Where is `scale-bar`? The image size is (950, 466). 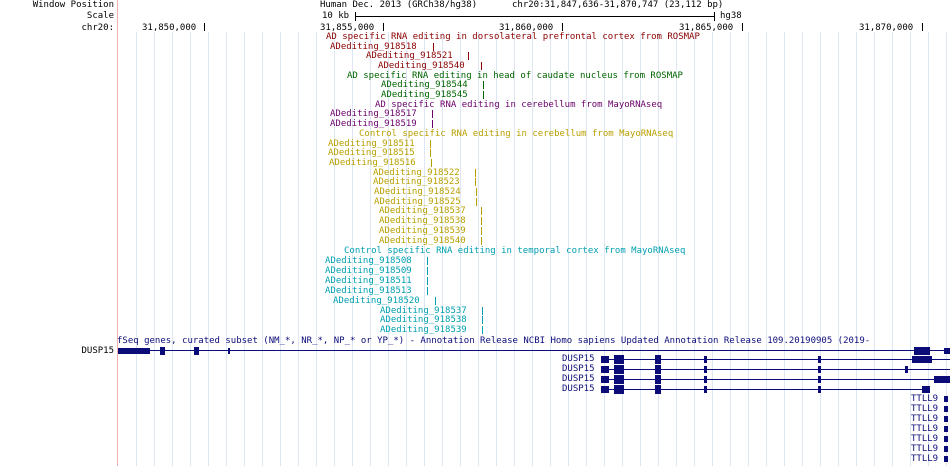
scale-bar is located at coordinates (535, 16).